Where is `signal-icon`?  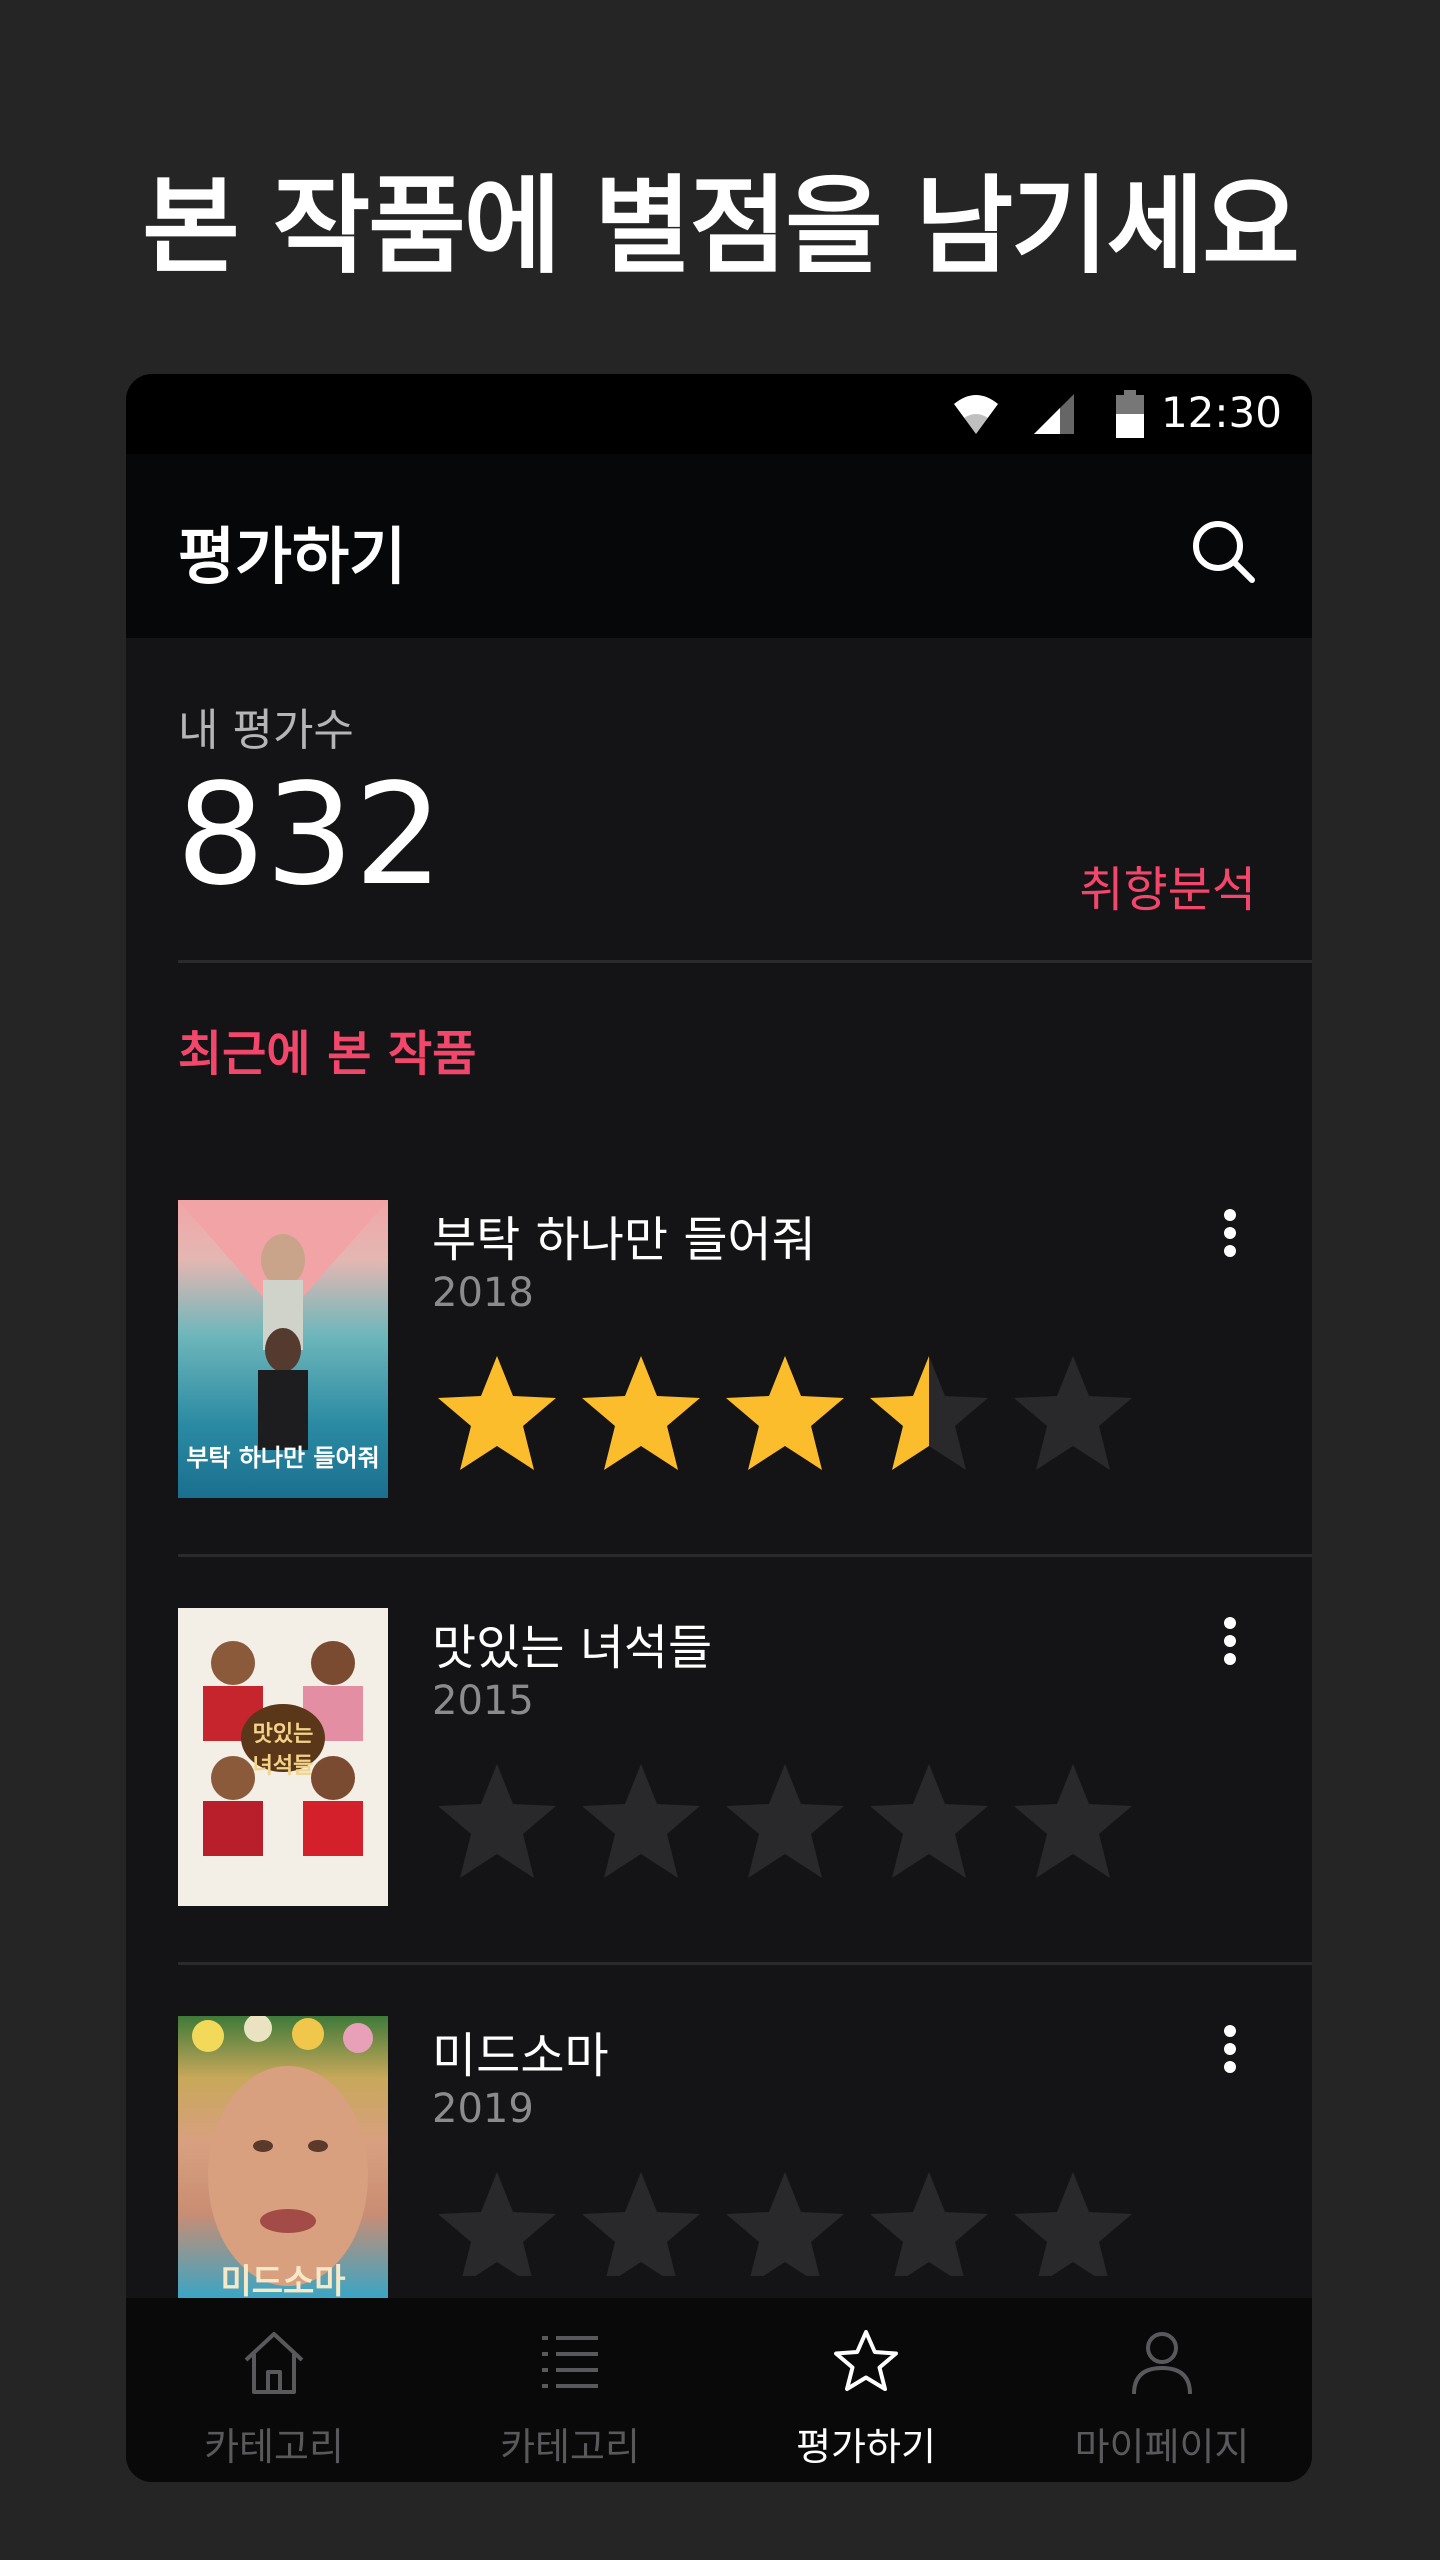 signal-icon is located at coordinates (1054, 414).